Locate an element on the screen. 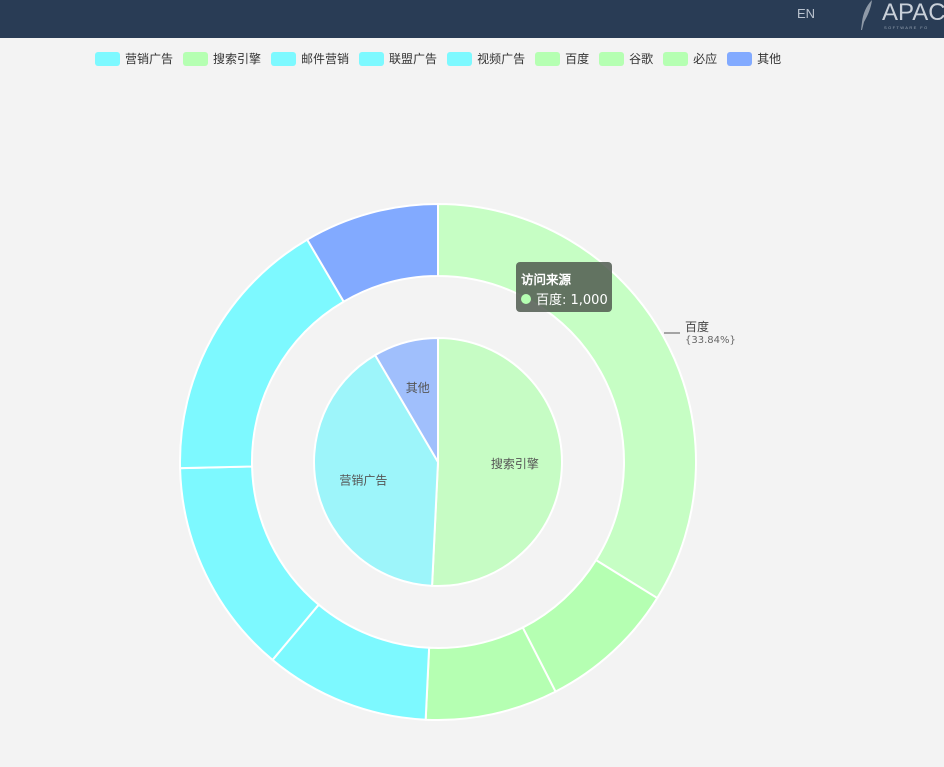 The width and height of the screenshot is (944, 767). tooltip-item-label: 百度: 1,000 is located at coordinates (572, 300).